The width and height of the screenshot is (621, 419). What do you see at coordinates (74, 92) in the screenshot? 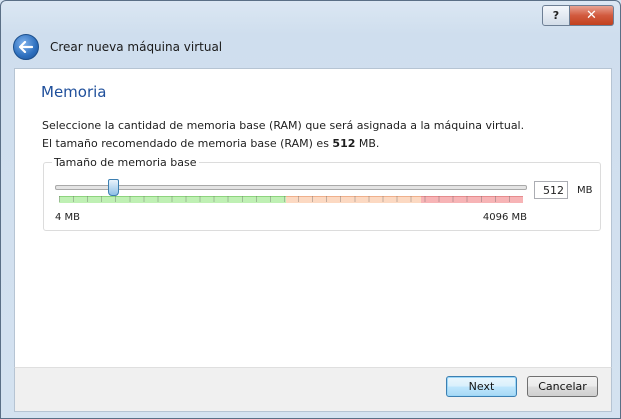
I see `page-title: Memoria` at bounding box center [74, 92].